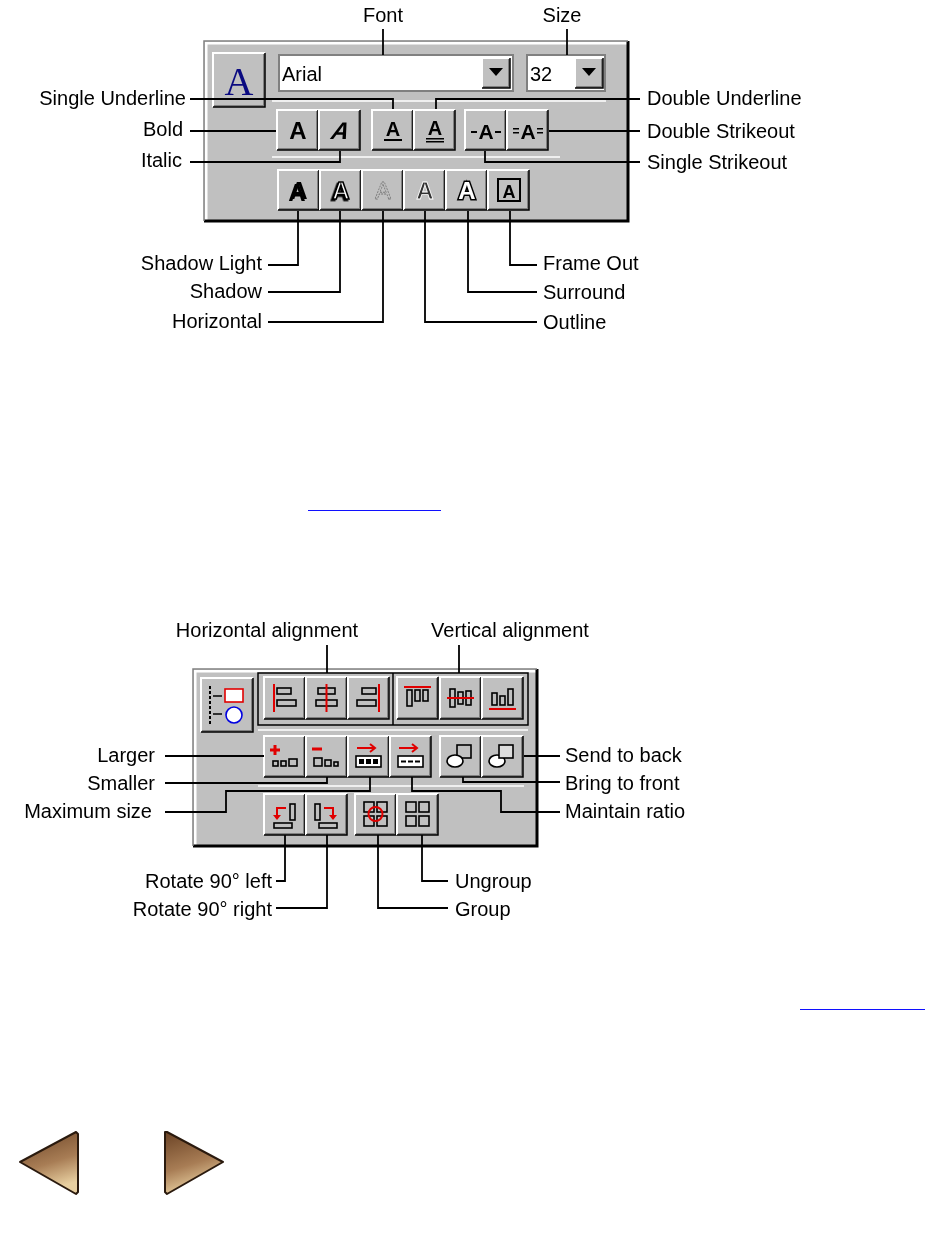 The height and width of the screenshot is (1240, 925). Describe the element at coordinates (112, 98) in the screenshot. I see `callout-label: Single Underline` at that location.